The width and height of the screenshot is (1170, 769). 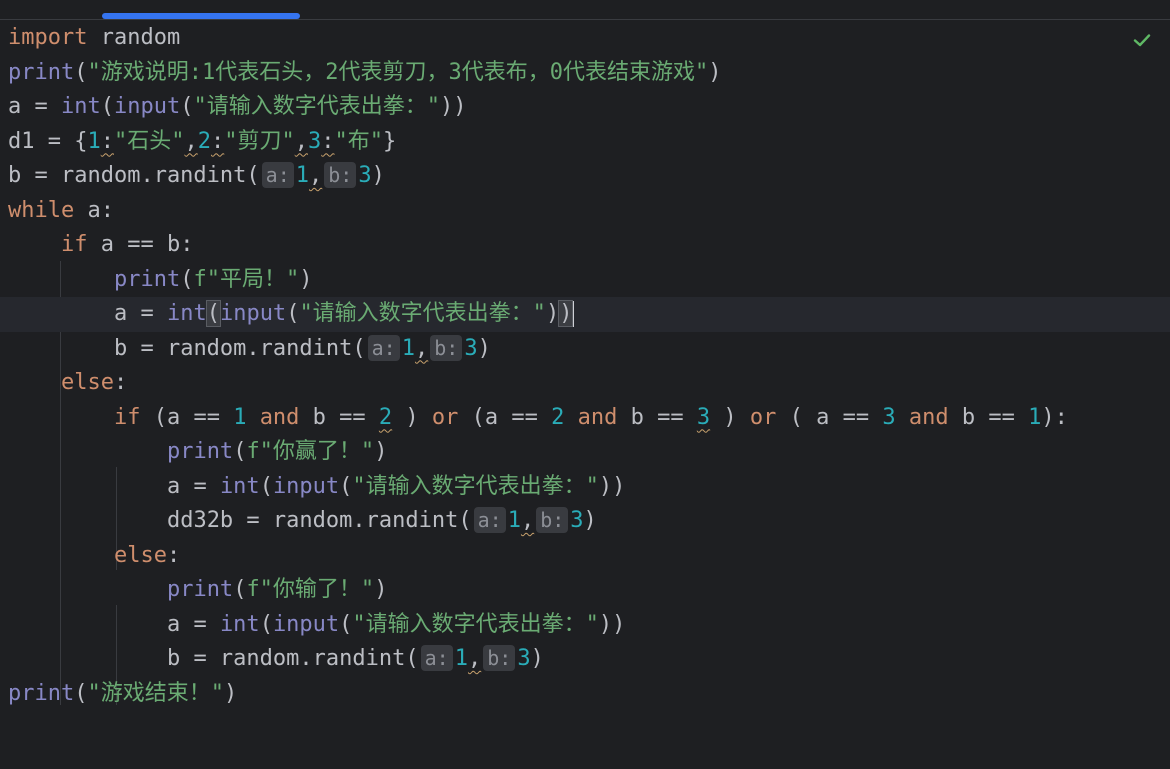 What do you see at coordinates (94, 210) in the screenshot?
I see `code-text: a:` at bounding box center [94, 210].